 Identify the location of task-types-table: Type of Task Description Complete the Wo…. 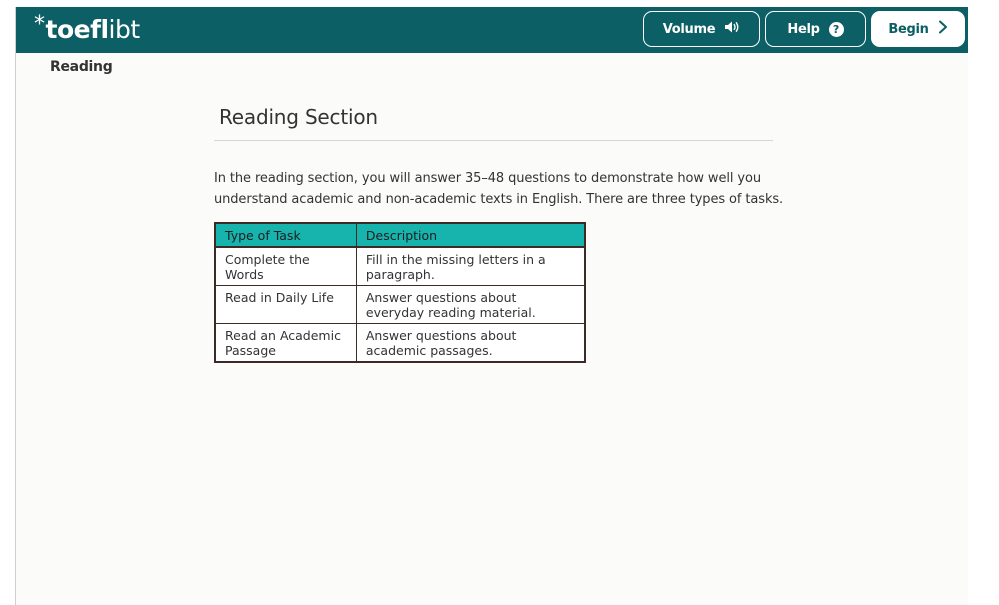
(400, 292).